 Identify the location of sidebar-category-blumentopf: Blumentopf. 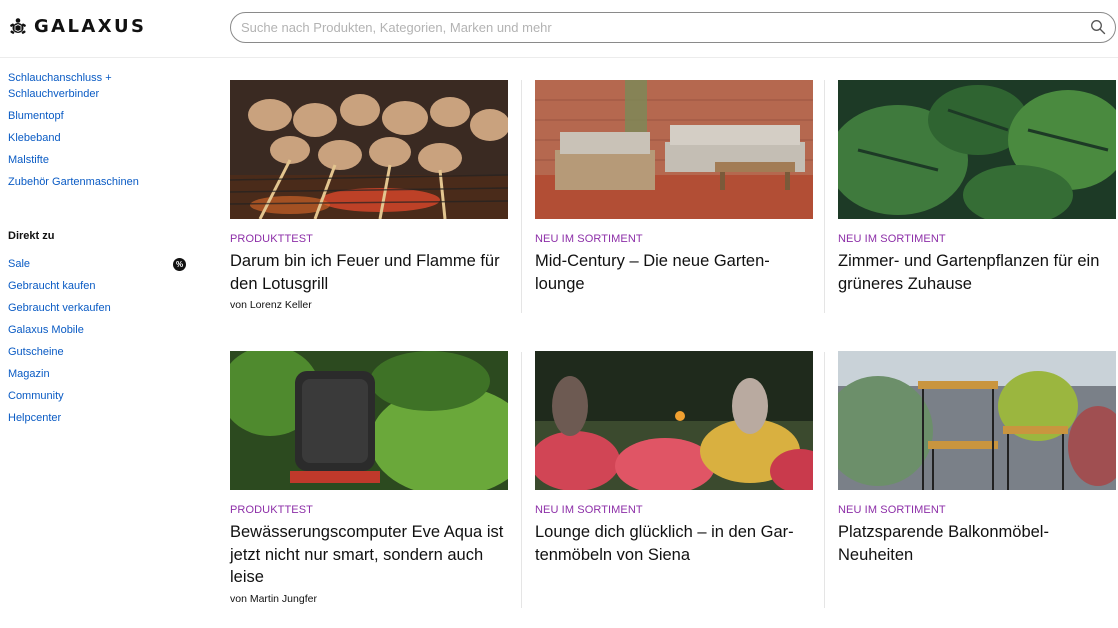
(36, 116).